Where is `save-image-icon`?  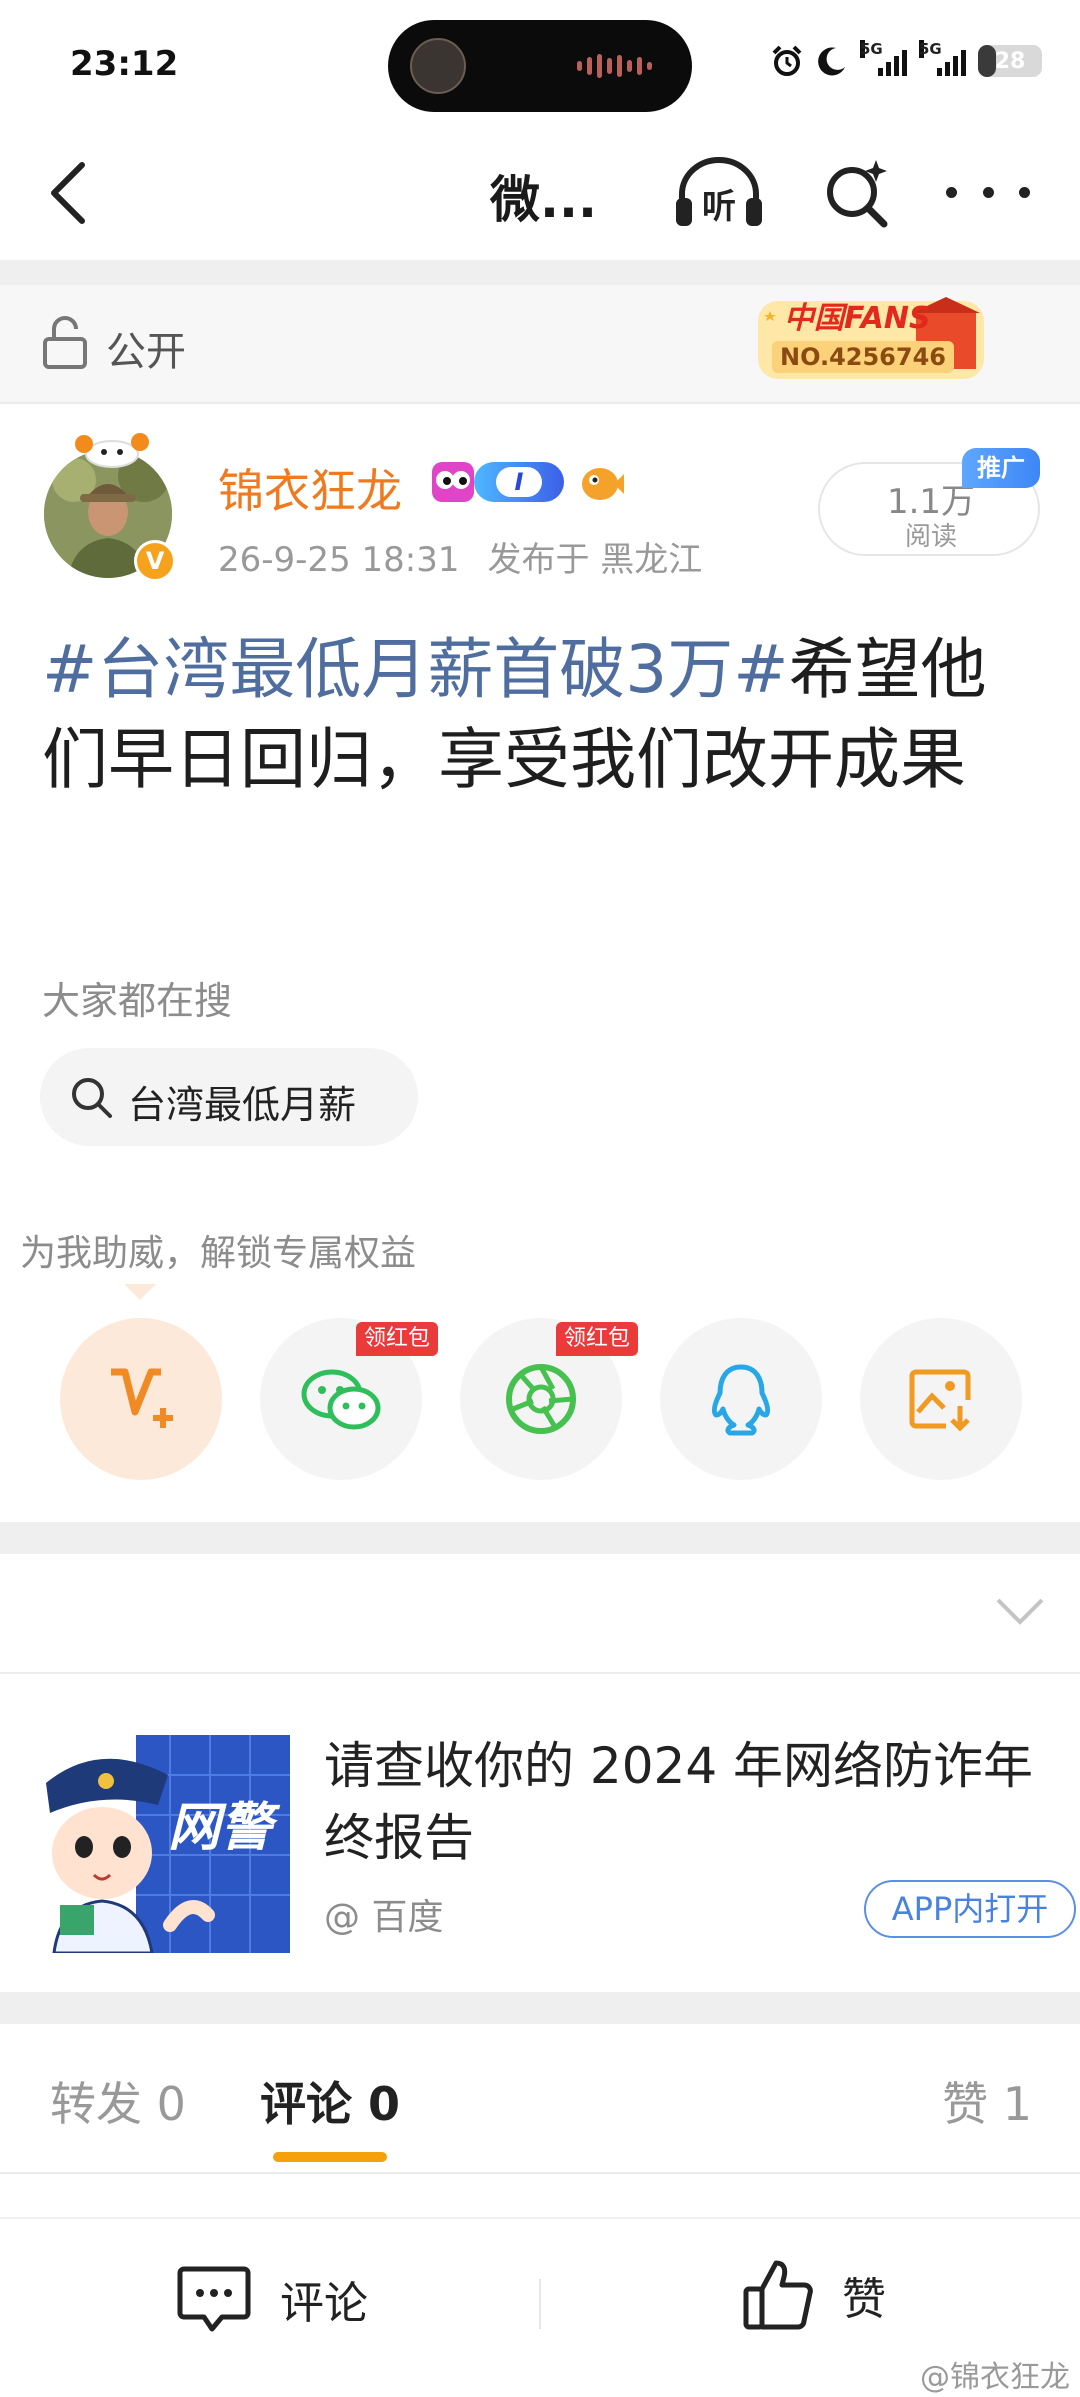
save-image-icon is located at coordinates (940, 1400).